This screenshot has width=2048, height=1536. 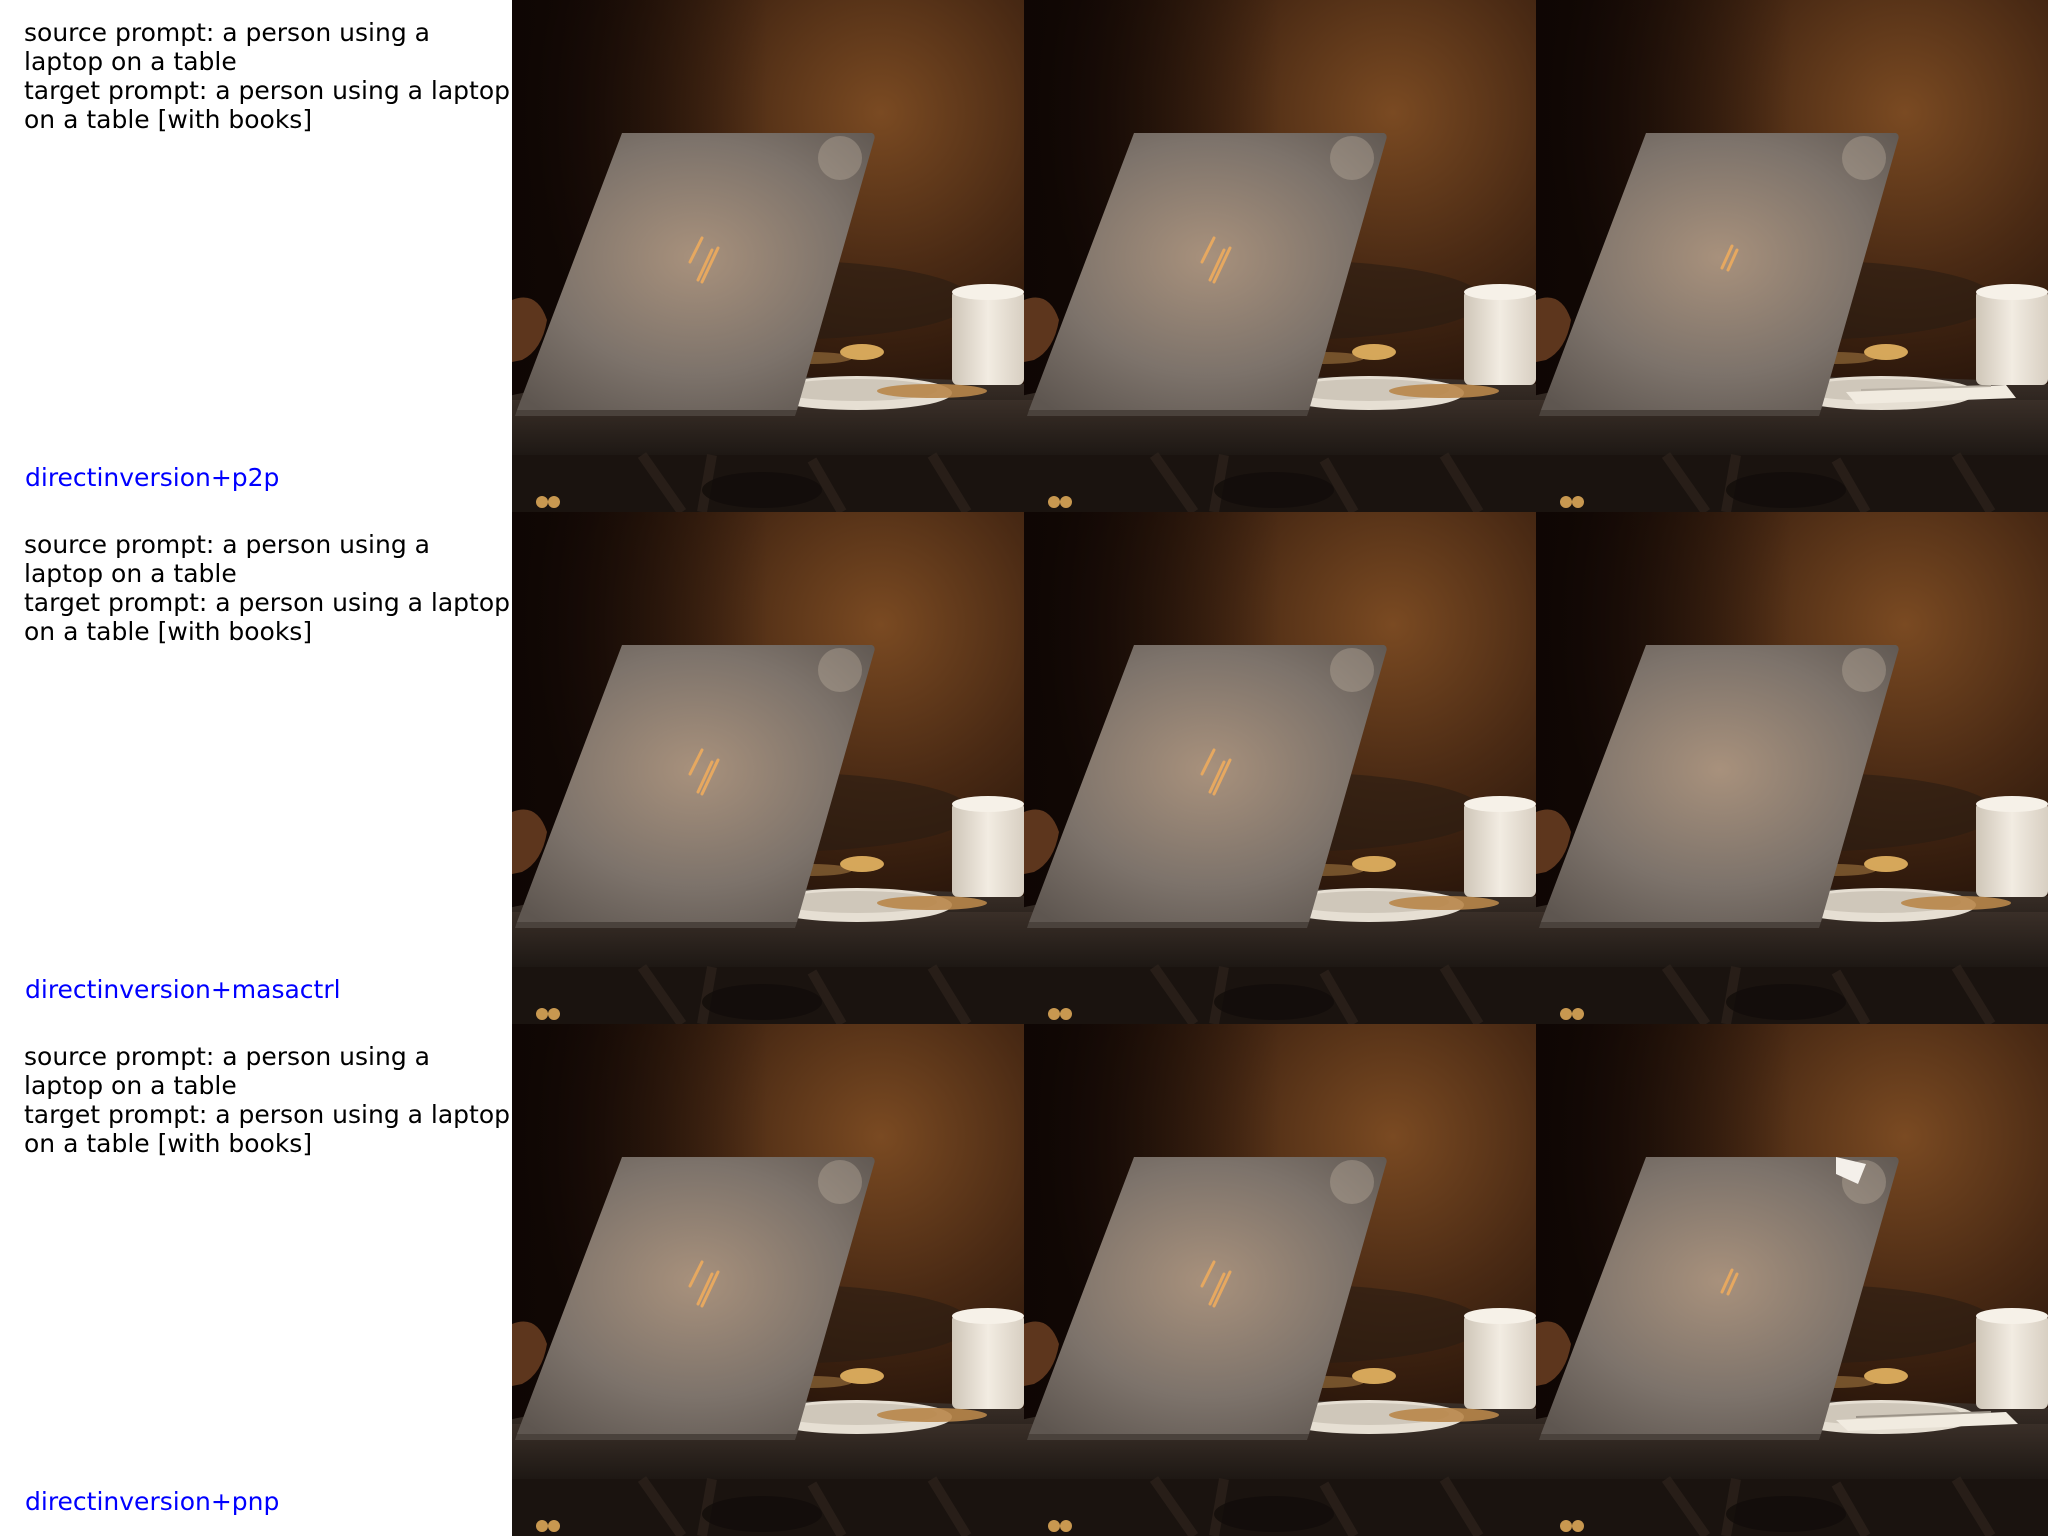 What do you see at coordinates (152, 1501) in the screenshot?
I see `method-label: directinversion+pnp` at bounding box center [152, 1501].